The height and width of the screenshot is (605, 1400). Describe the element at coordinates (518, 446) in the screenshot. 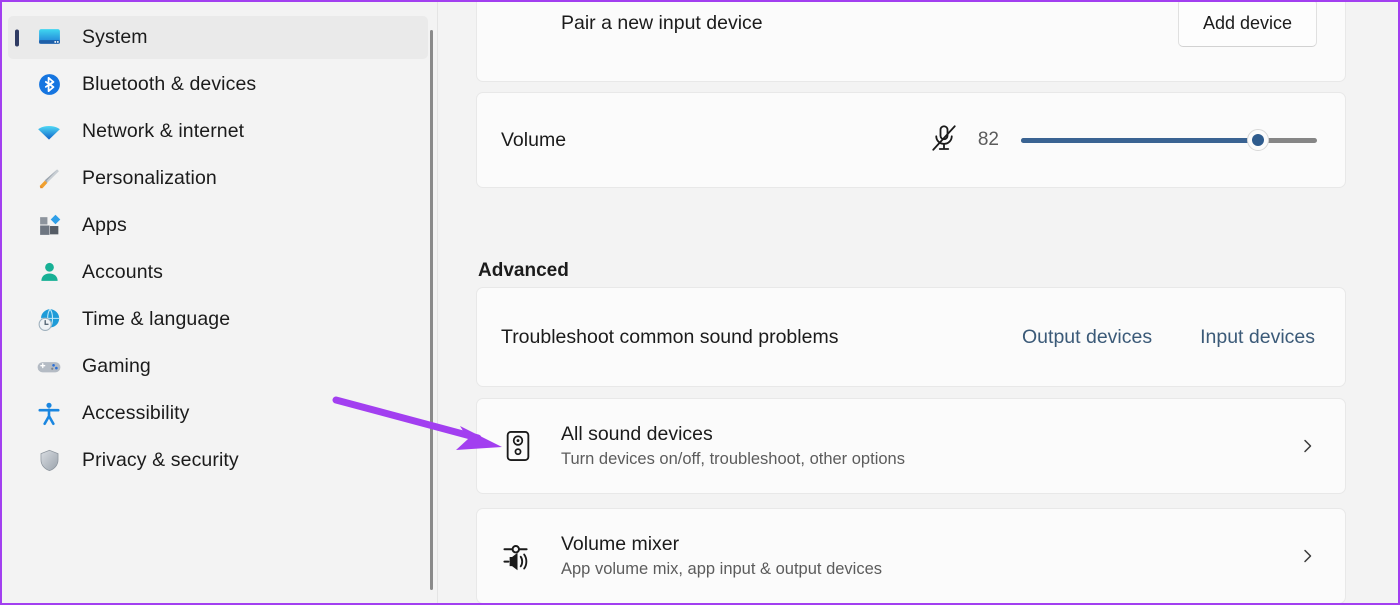

I see `speaker-box-icon` at that location.